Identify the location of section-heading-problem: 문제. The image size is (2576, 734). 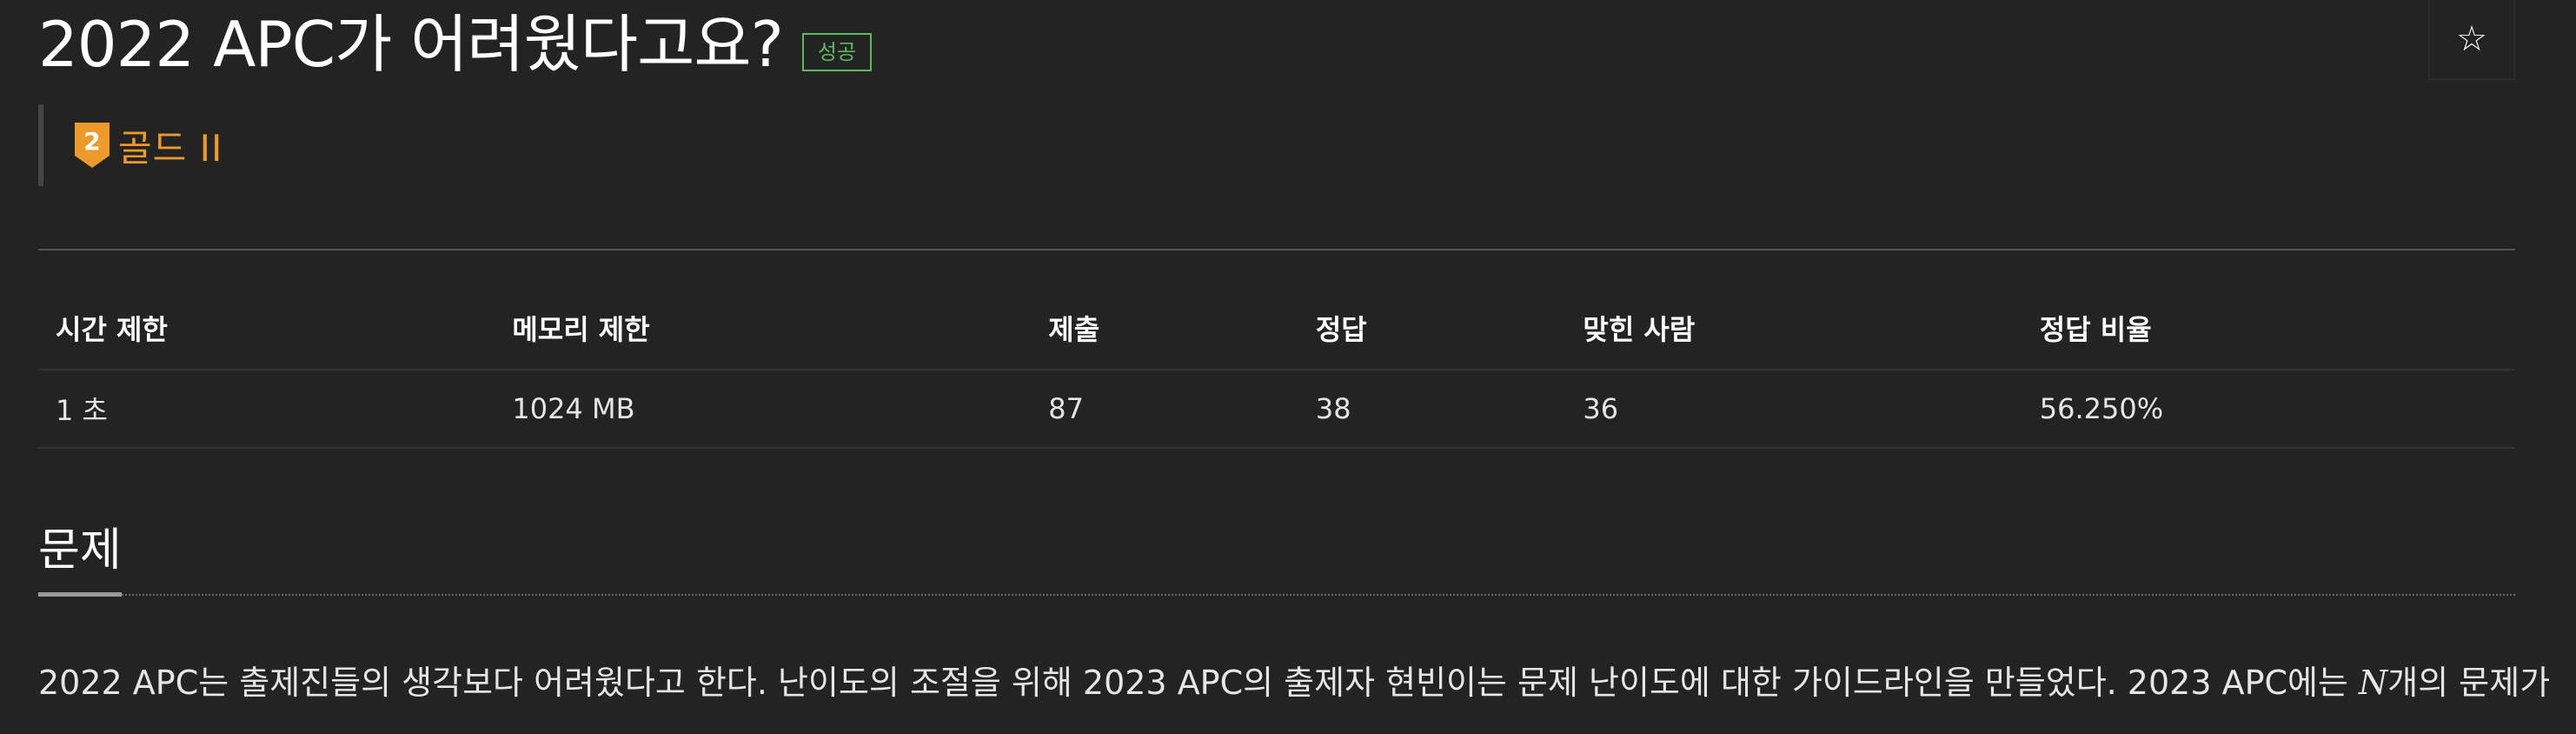
(80, 551).